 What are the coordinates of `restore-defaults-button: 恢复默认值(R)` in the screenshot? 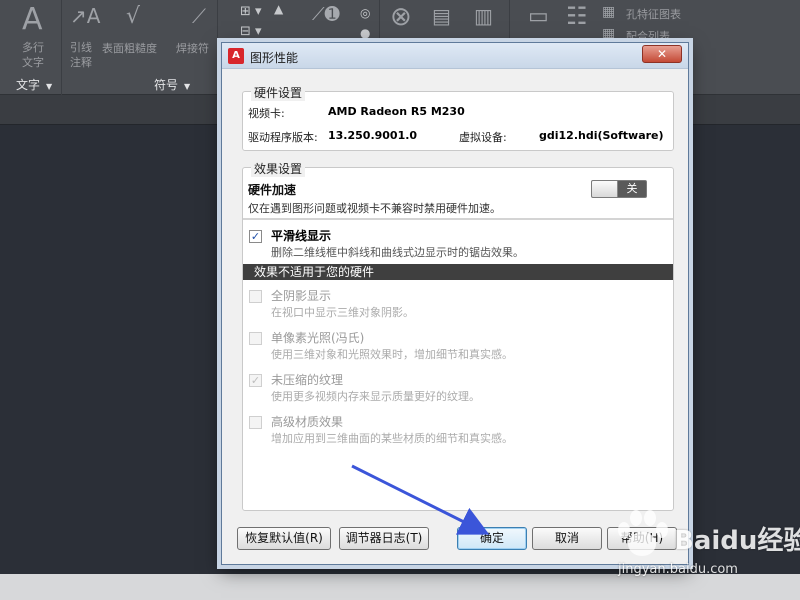 It's located at (284, 538).